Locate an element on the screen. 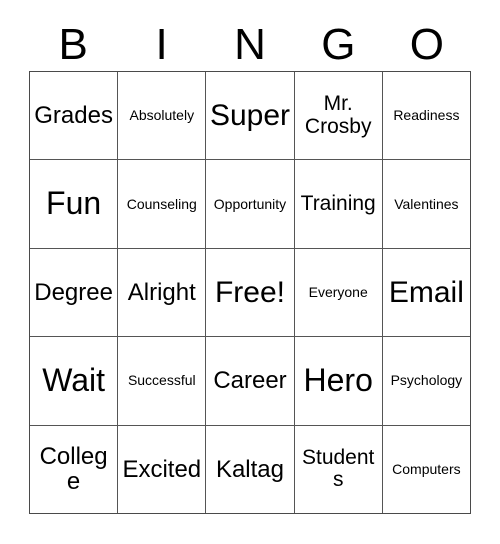 This screenshot has height=544, width=500. bingo-cell: Students is located at coordinates (338, 469).